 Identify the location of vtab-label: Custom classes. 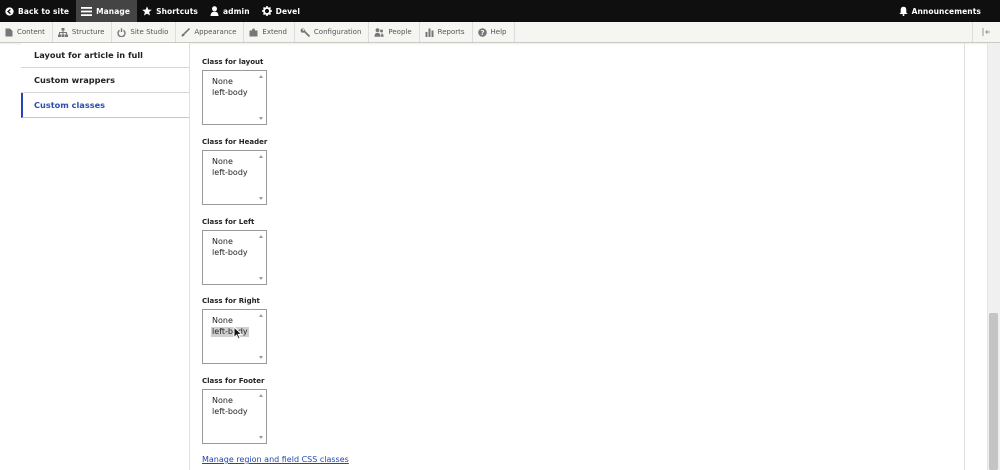
(69, 105).